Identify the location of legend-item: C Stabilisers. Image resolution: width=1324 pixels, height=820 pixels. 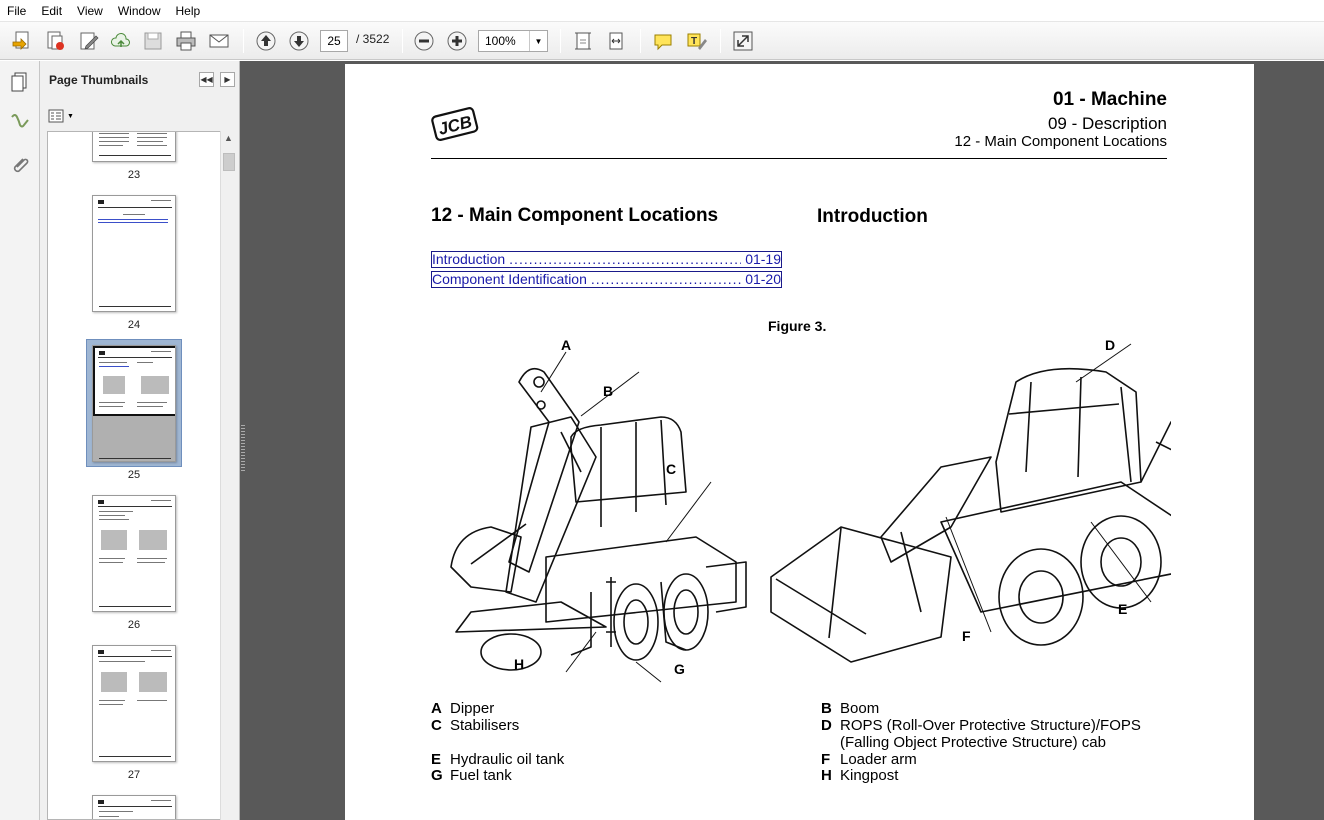
(475, 725).